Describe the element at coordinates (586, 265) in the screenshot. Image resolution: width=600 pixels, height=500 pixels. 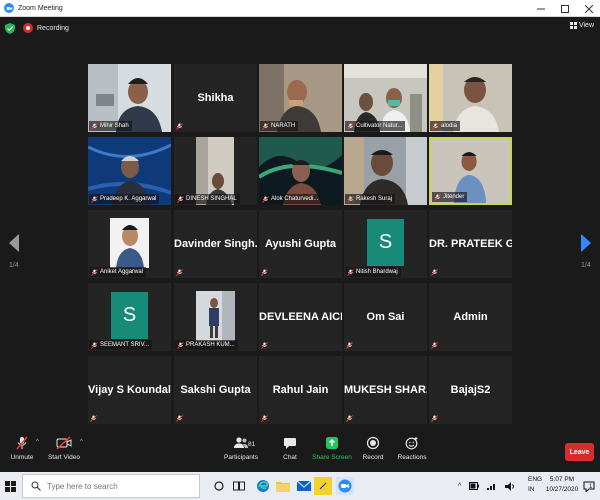
I see `page-indicator-right: 1/4` at that location.